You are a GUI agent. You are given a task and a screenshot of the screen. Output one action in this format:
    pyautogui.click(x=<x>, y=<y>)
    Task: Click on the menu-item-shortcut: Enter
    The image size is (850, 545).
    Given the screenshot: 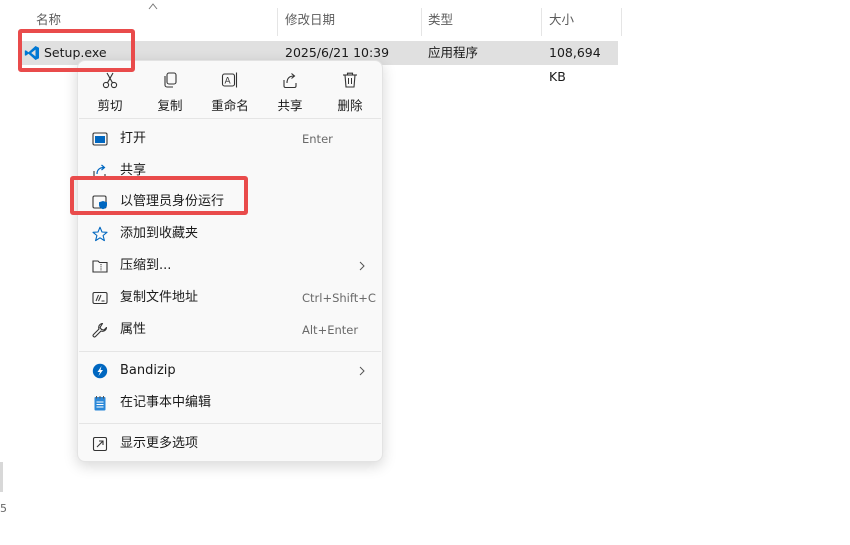 What is the action you would take?
    pyautogui.click(x=317, y=139)
    